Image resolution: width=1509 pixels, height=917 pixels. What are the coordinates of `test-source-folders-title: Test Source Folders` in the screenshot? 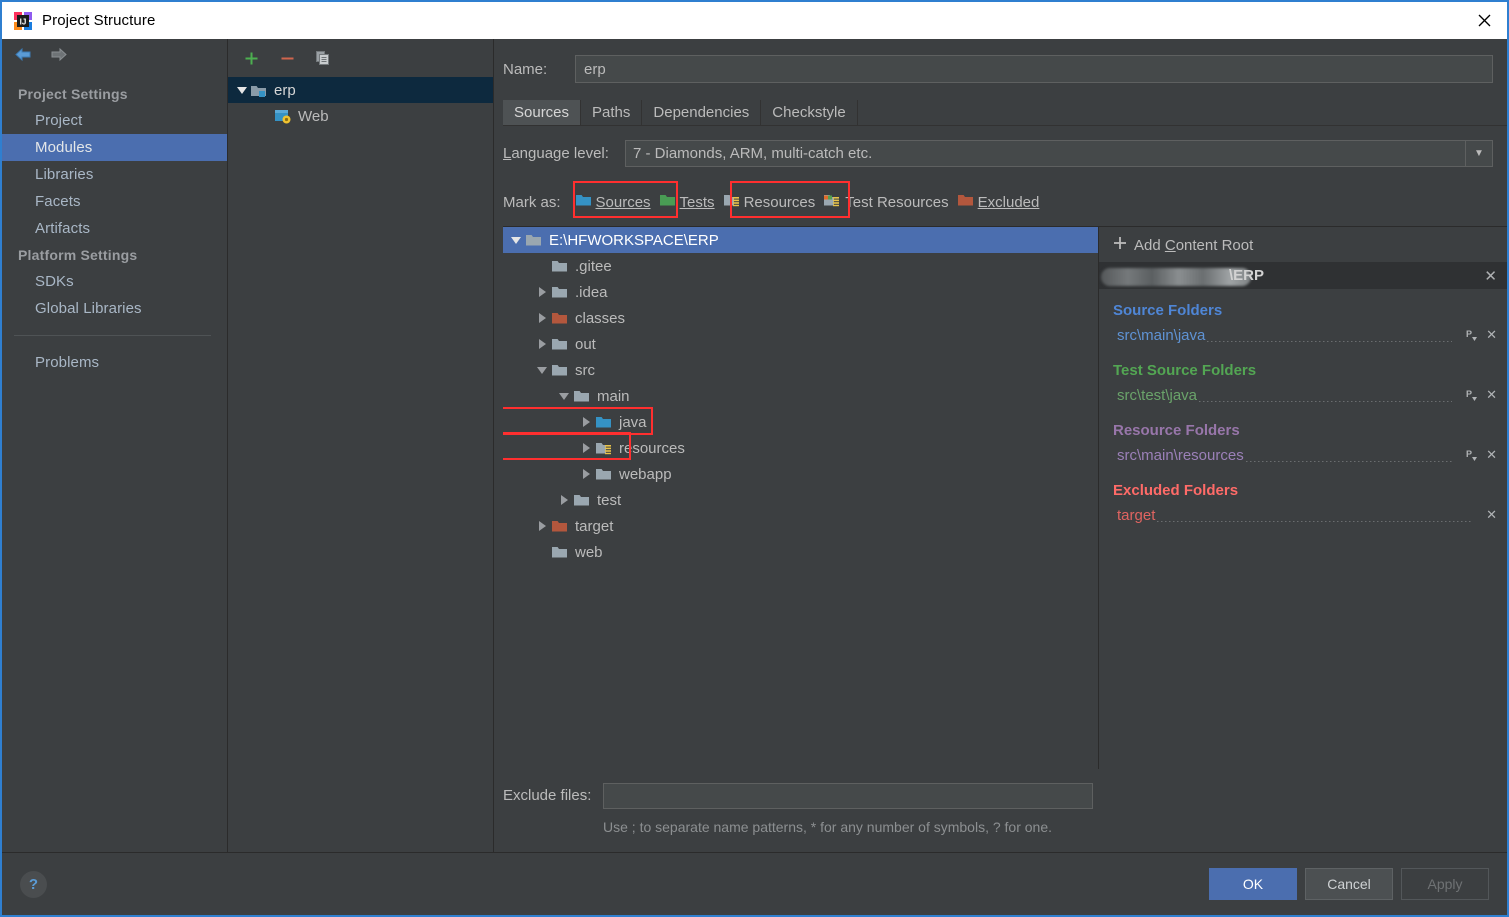 It's located at (1185, 370).